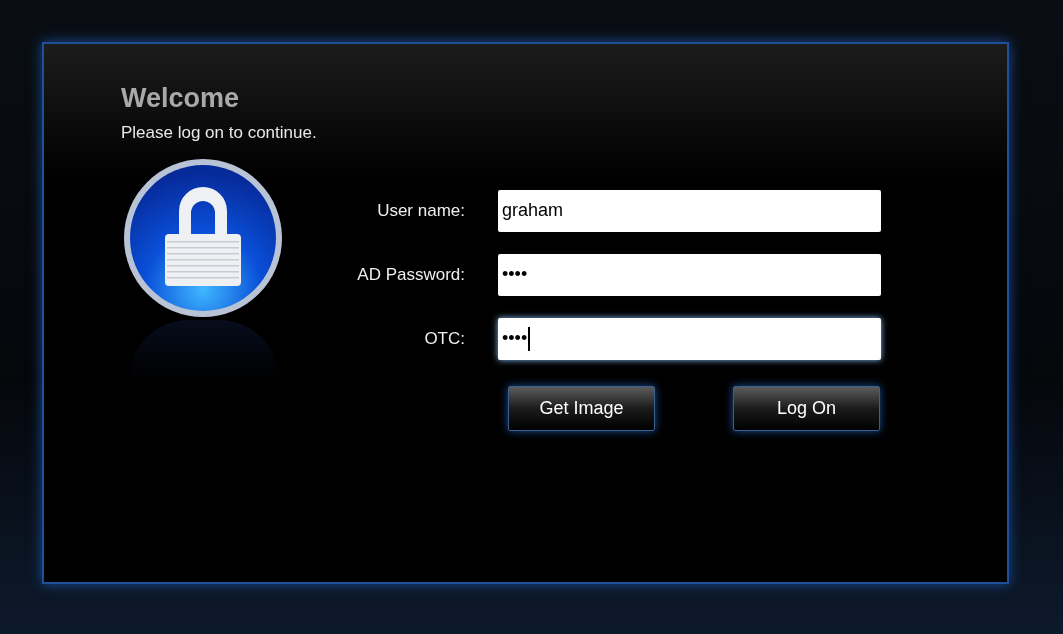  Describe the element at coordinates (529, 338) in the screenshot. I see `text-cursor` at that location.